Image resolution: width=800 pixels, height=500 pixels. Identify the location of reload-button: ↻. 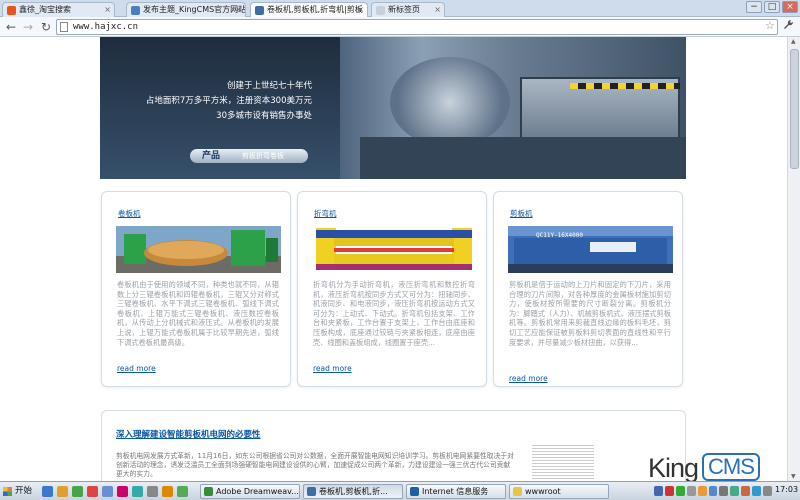
(46, 27).